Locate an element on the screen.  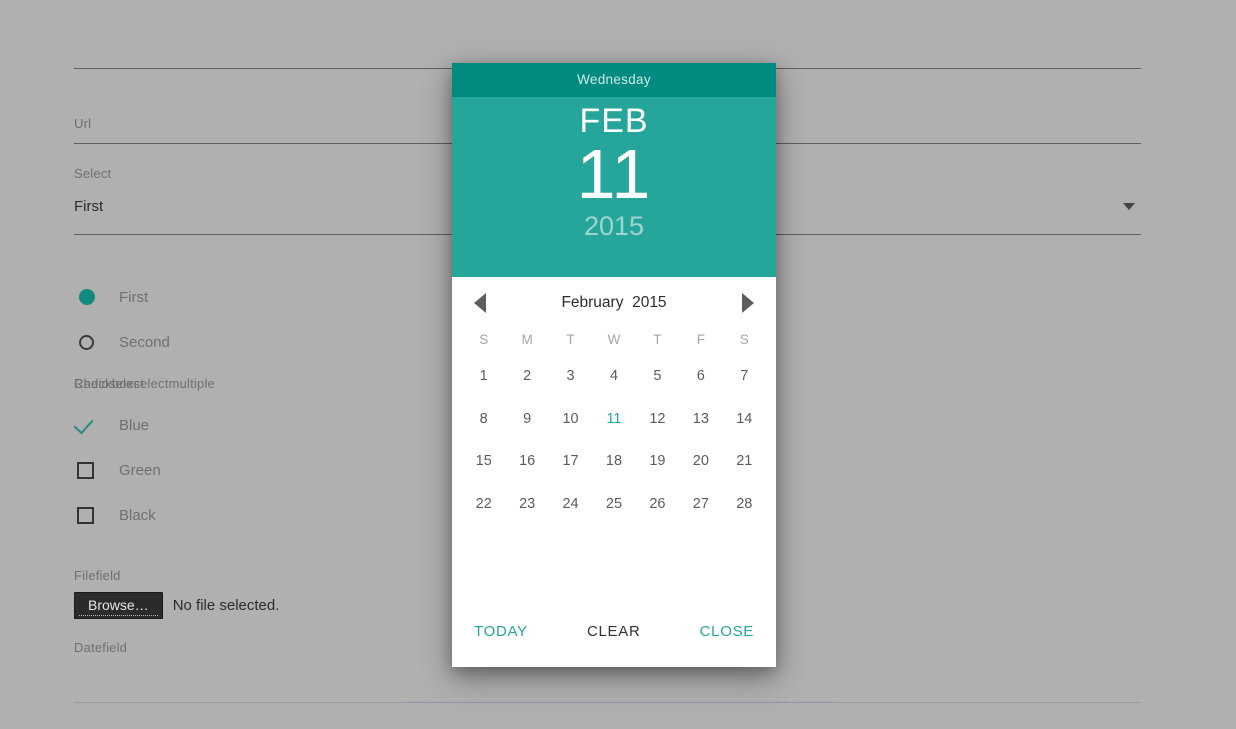
calendar-day: 22 is located at coordinates (483, 504).